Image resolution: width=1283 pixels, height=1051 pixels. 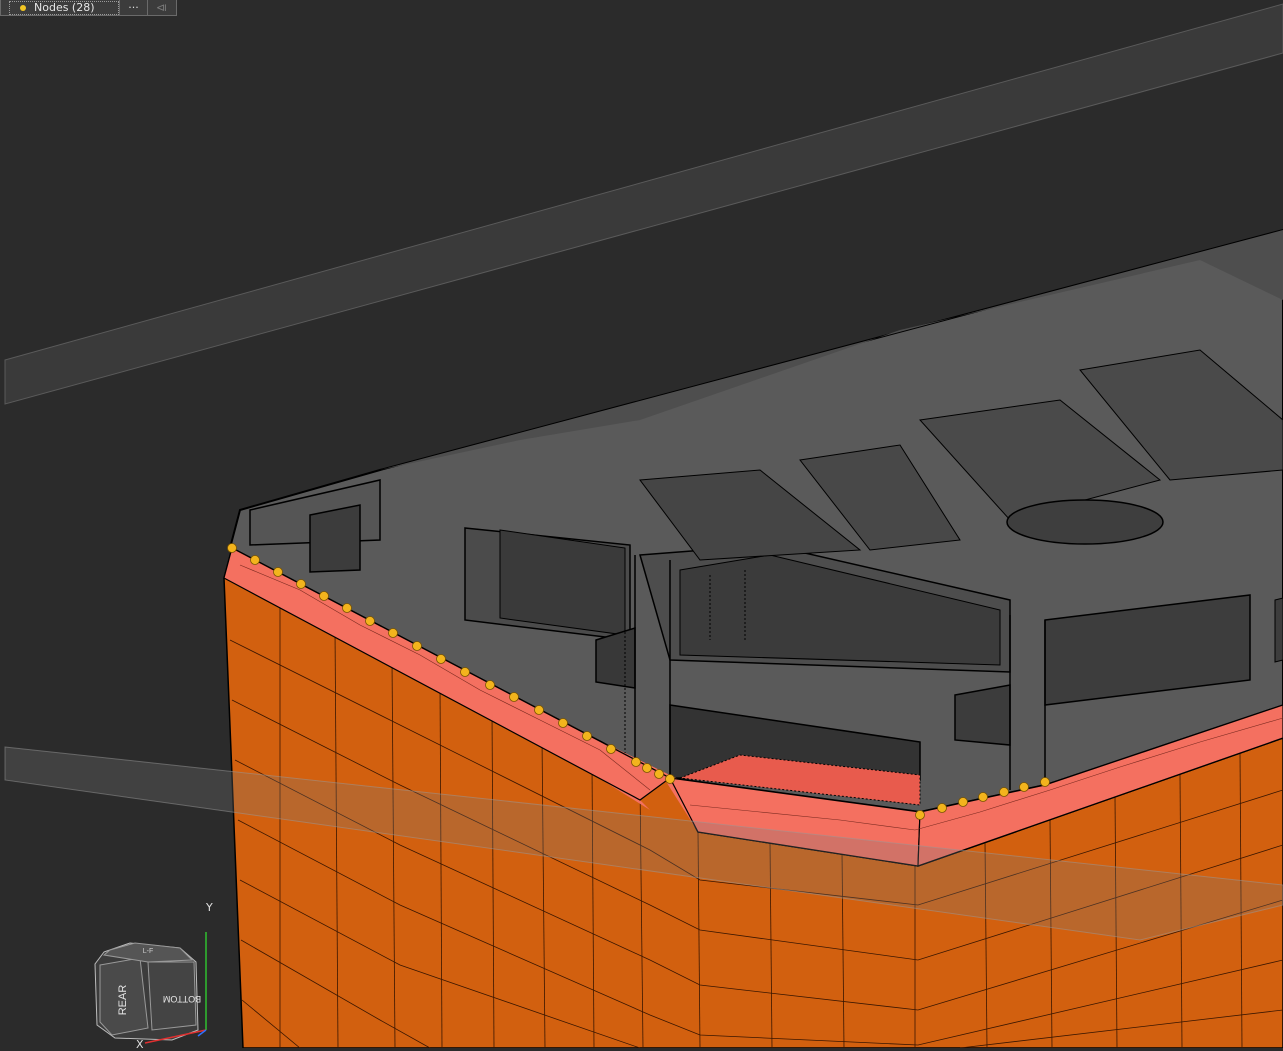 I want to click on x-axis-label: X, so click(x=140, y=1044).